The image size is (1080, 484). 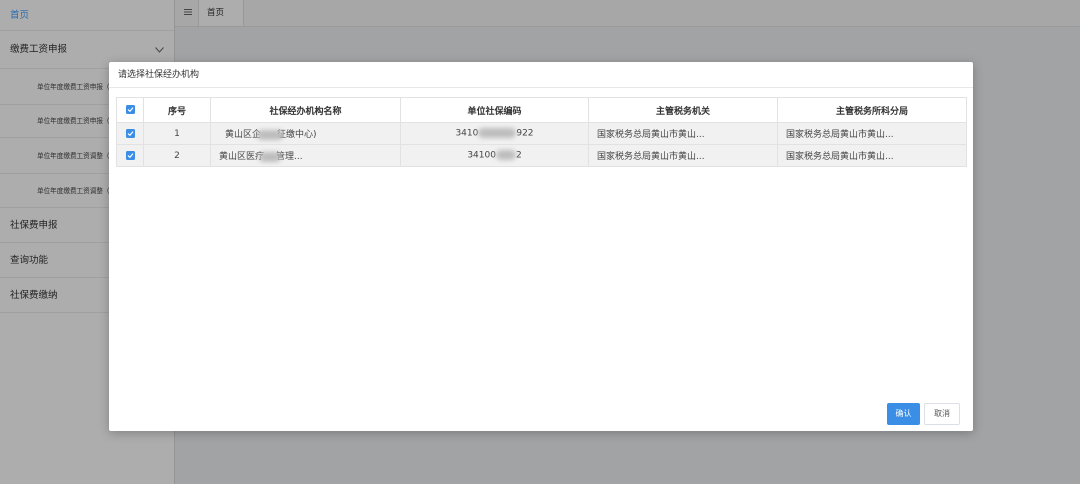 I want to click on dialog-title: 请选择社保经办机构, so click(x=541, y=75).